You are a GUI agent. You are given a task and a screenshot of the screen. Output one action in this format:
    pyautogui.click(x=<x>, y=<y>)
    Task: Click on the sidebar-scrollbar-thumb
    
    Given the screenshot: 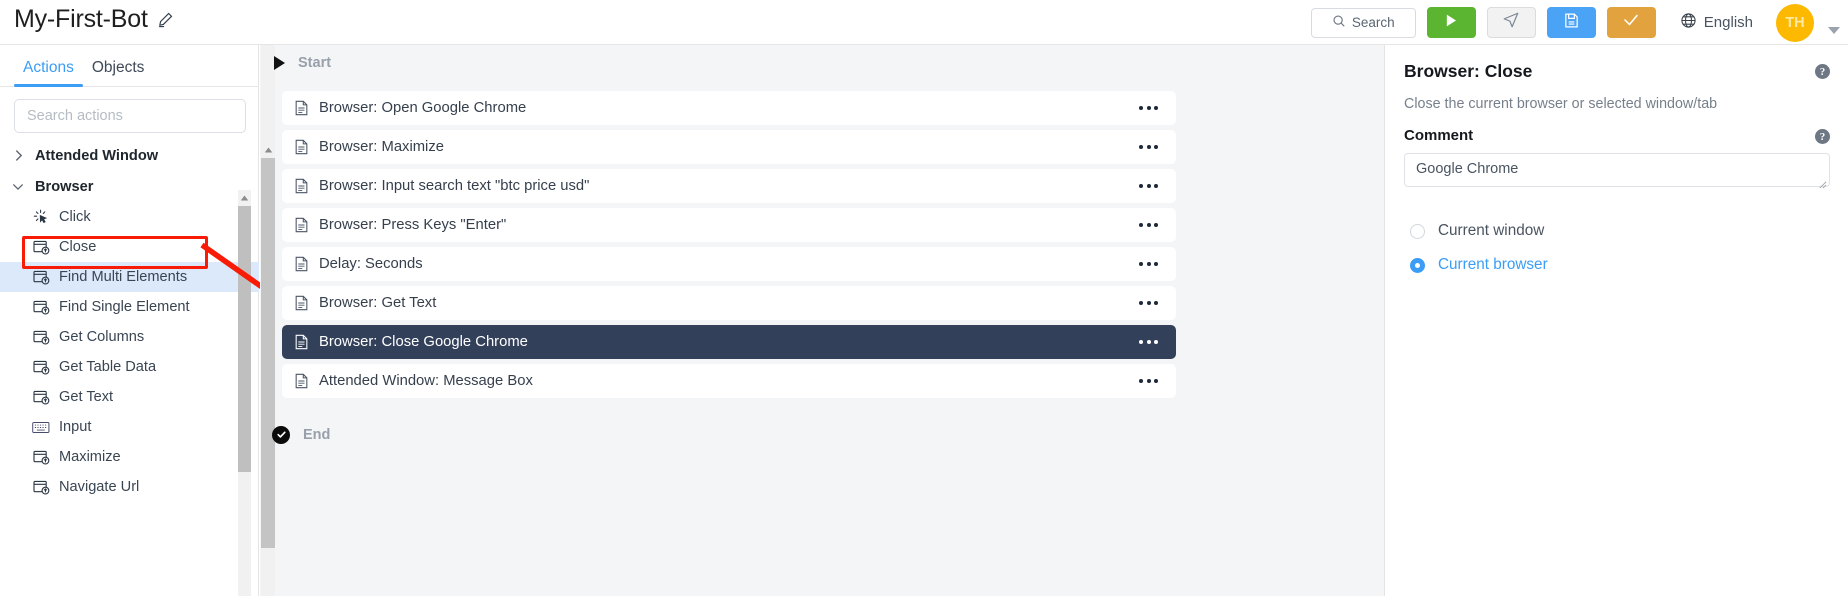 What is the action you would take?
    pyautogui.click(x=244, y=339)
    